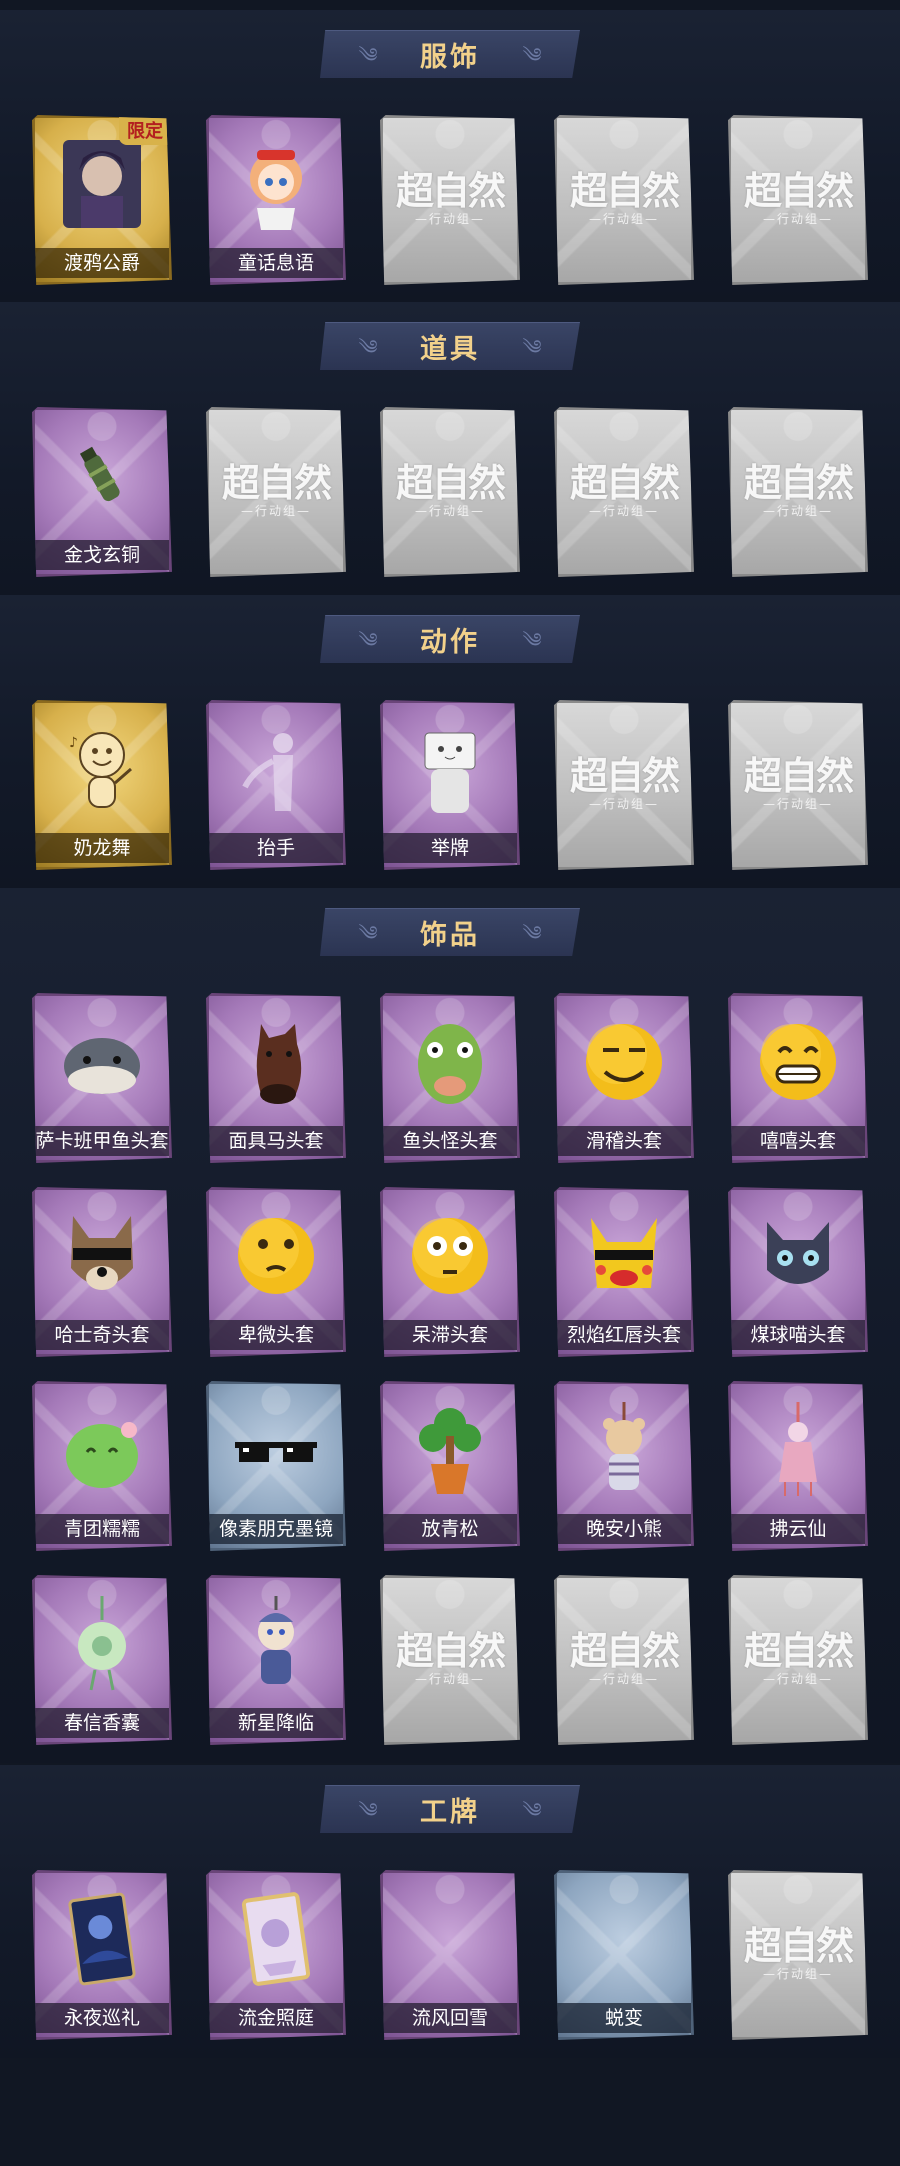 Image resolution: width=900 pixels, height=2166 pixels. I want to click on item-card: 面具马头套, so click(276, 1078).